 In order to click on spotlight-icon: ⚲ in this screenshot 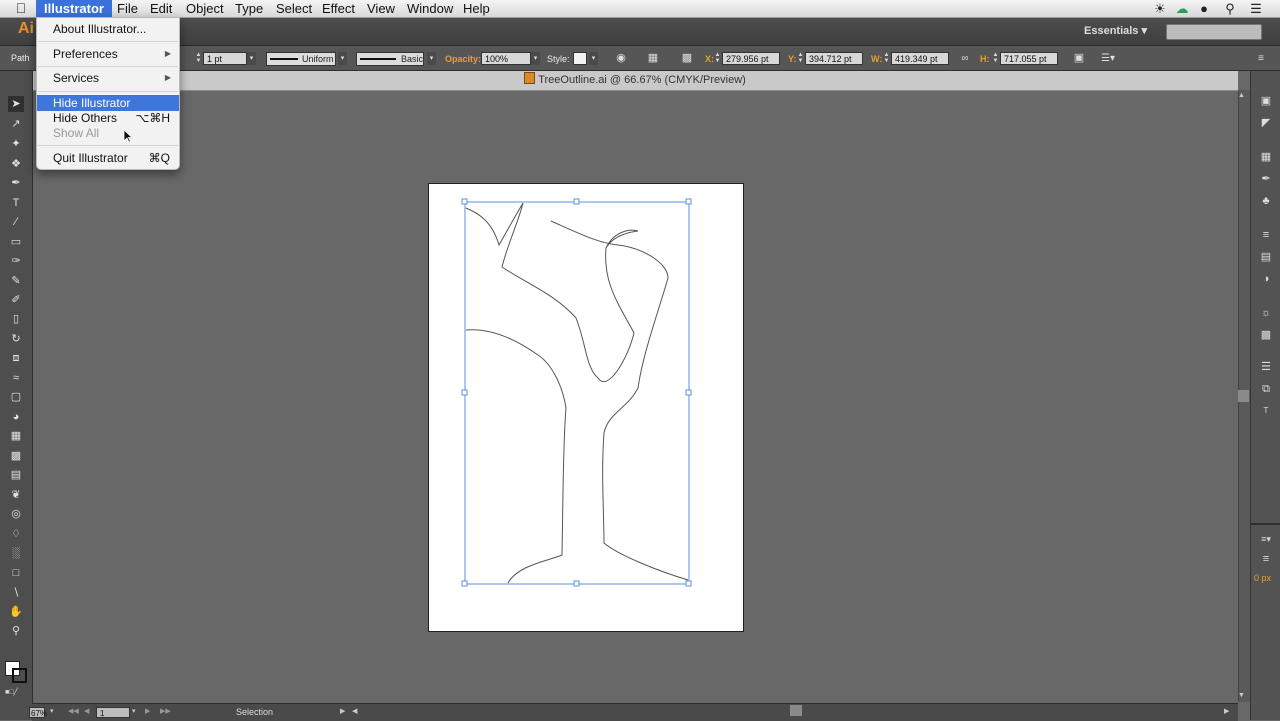, I will do `click(1230, 8)`.